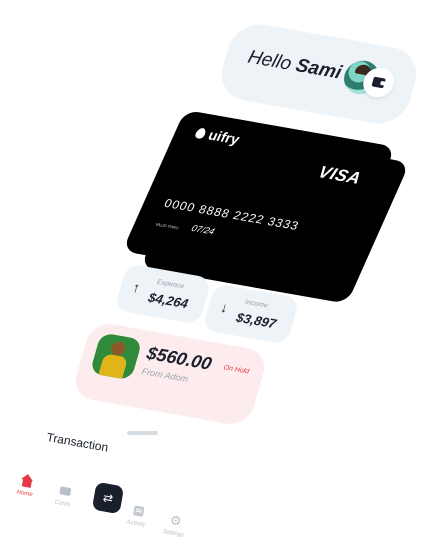  Describe the element at coordinates (136, 287) in the screenshot. I see `arrow-up-icon: ↑` at that location.